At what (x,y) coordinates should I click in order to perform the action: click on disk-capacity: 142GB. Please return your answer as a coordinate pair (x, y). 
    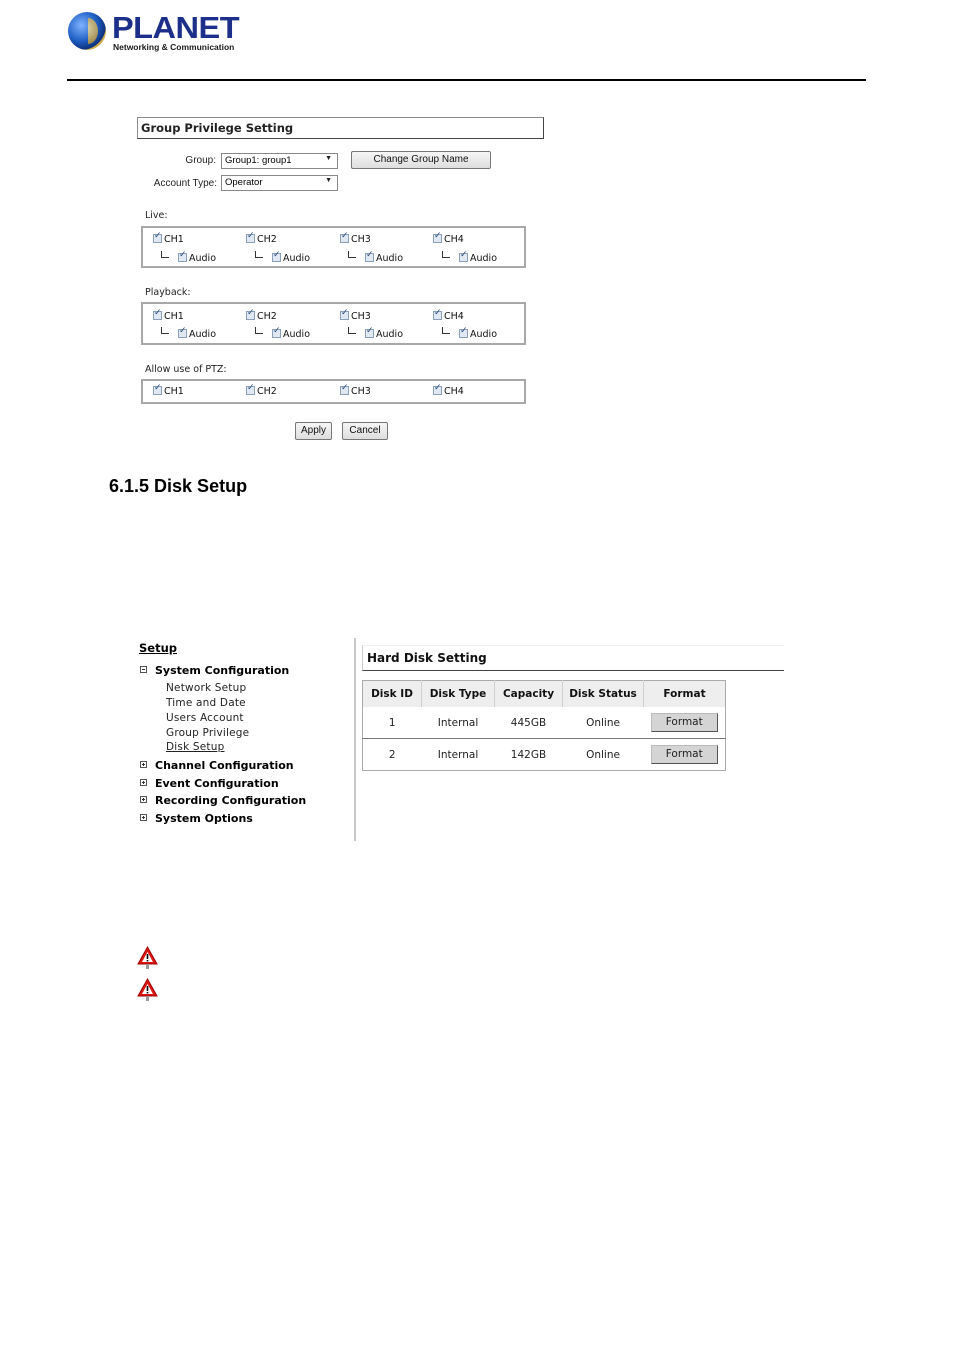
    Looking at the image, I should click on (528, 754).